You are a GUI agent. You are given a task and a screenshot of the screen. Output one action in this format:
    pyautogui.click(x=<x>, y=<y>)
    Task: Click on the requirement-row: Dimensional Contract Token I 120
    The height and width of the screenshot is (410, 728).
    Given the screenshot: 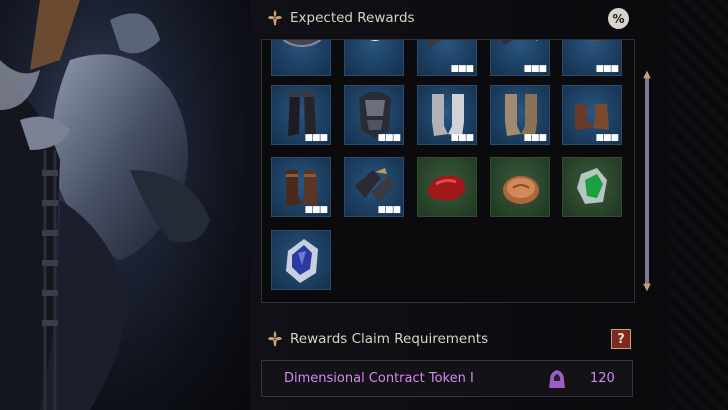 What is the action you would take?
    pyautogui.click(x=447, y=378)
    